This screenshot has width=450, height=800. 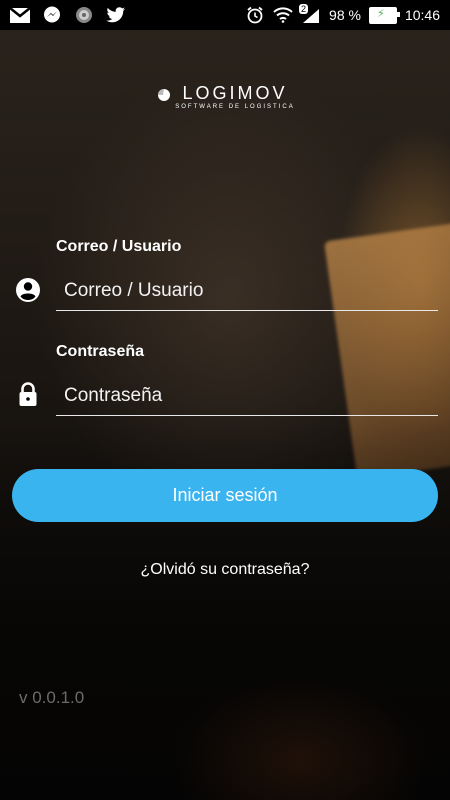 What do you see at coordinates (310, 14) in the screenshot?
I see `signal-icon: 2` at bounding box center [310, 14].